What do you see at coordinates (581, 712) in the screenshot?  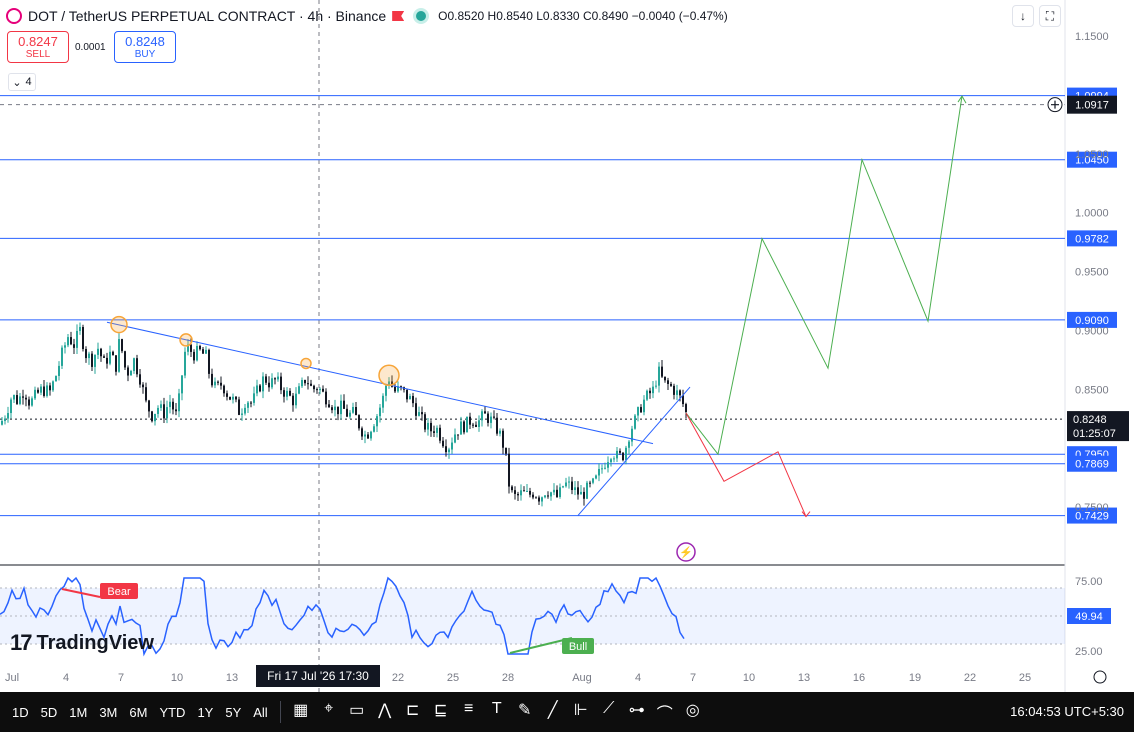 I see `ruler-icon: ⊩` at bounding box center [581, 712].